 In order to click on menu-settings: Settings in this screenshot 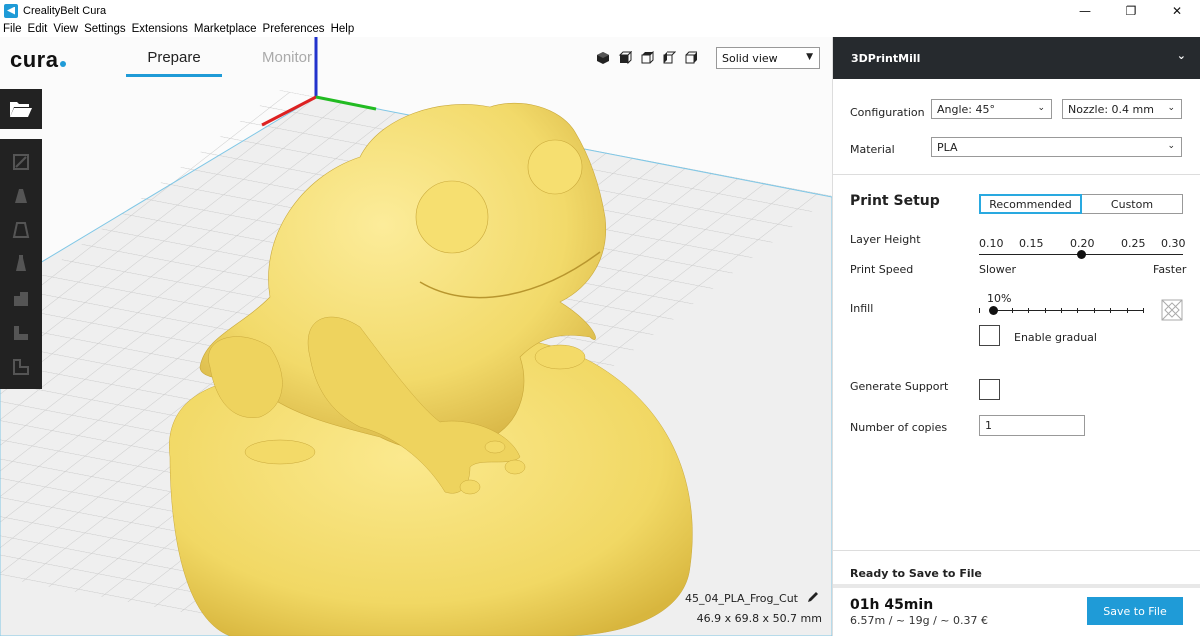, I will do `click(105, 29)`.